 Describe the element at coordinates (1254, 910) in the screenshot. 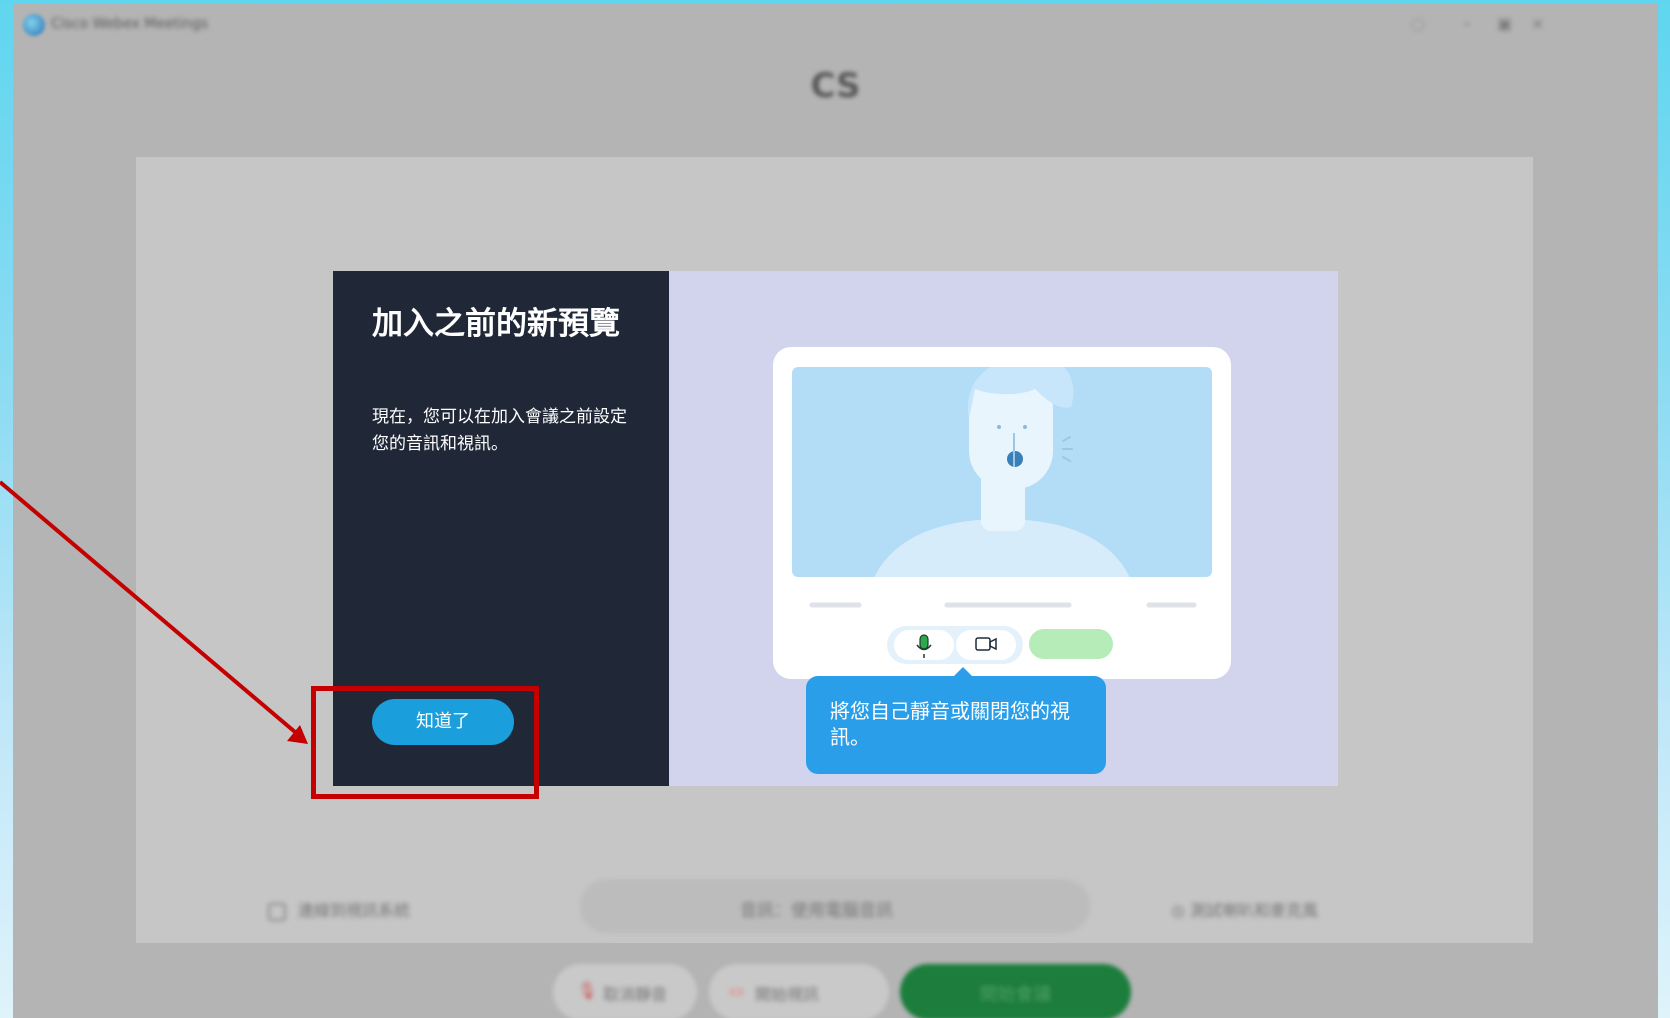

I see `test-speaker-mic-label: 測試喇叭和麥克風` at that location.